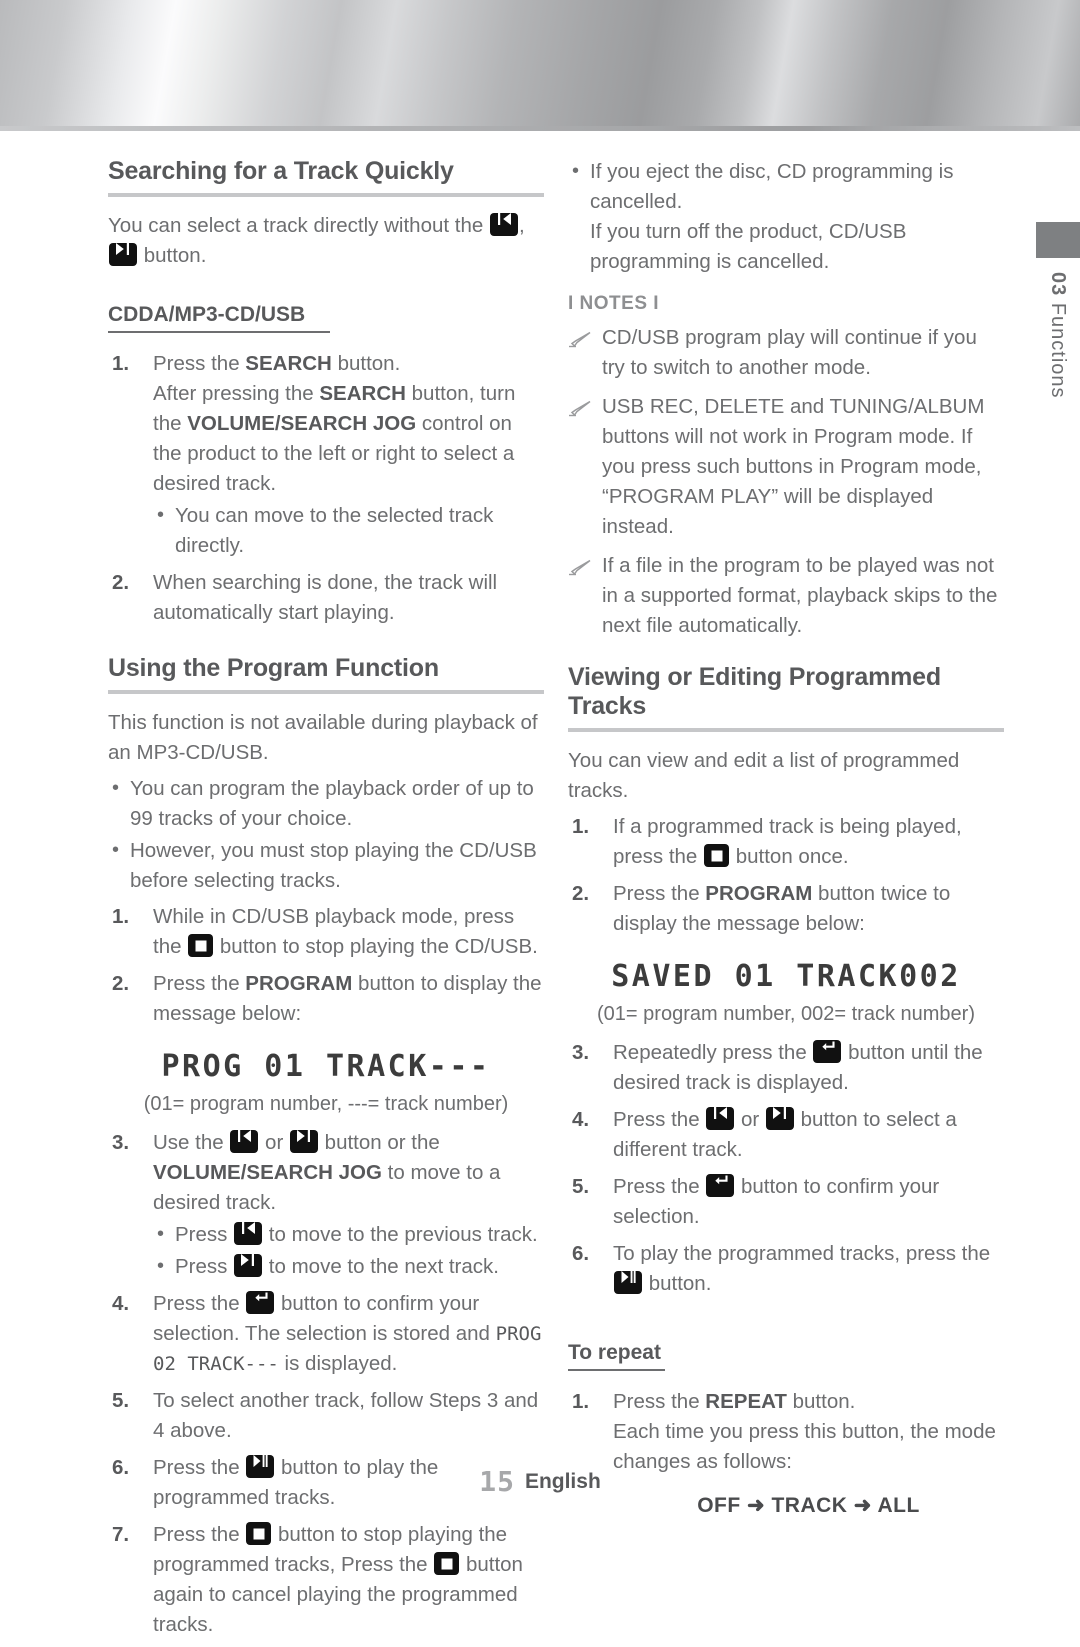  I want to click on step-text-3: After pressing the, so click(236, 393).